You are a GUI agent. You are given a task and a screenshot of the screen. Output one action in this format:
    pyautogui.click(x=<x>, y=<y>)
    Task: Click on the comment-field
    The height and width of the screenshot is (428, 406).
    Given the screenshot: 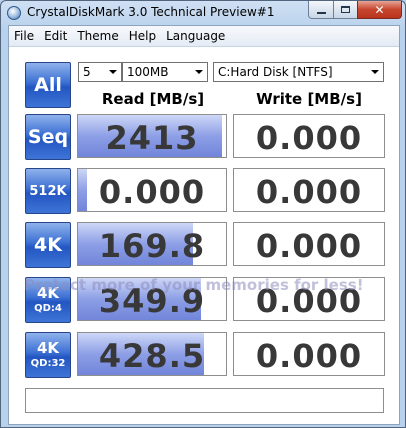 What is the action you would take?
    pyautogui.click(x=204, y=400)
    